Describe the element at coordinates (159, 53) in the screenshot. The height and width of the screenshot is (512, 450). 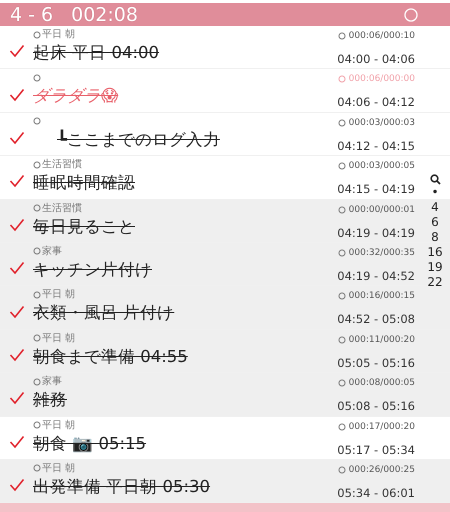
I see `task-title: 起床 平日 04:00` at that location.